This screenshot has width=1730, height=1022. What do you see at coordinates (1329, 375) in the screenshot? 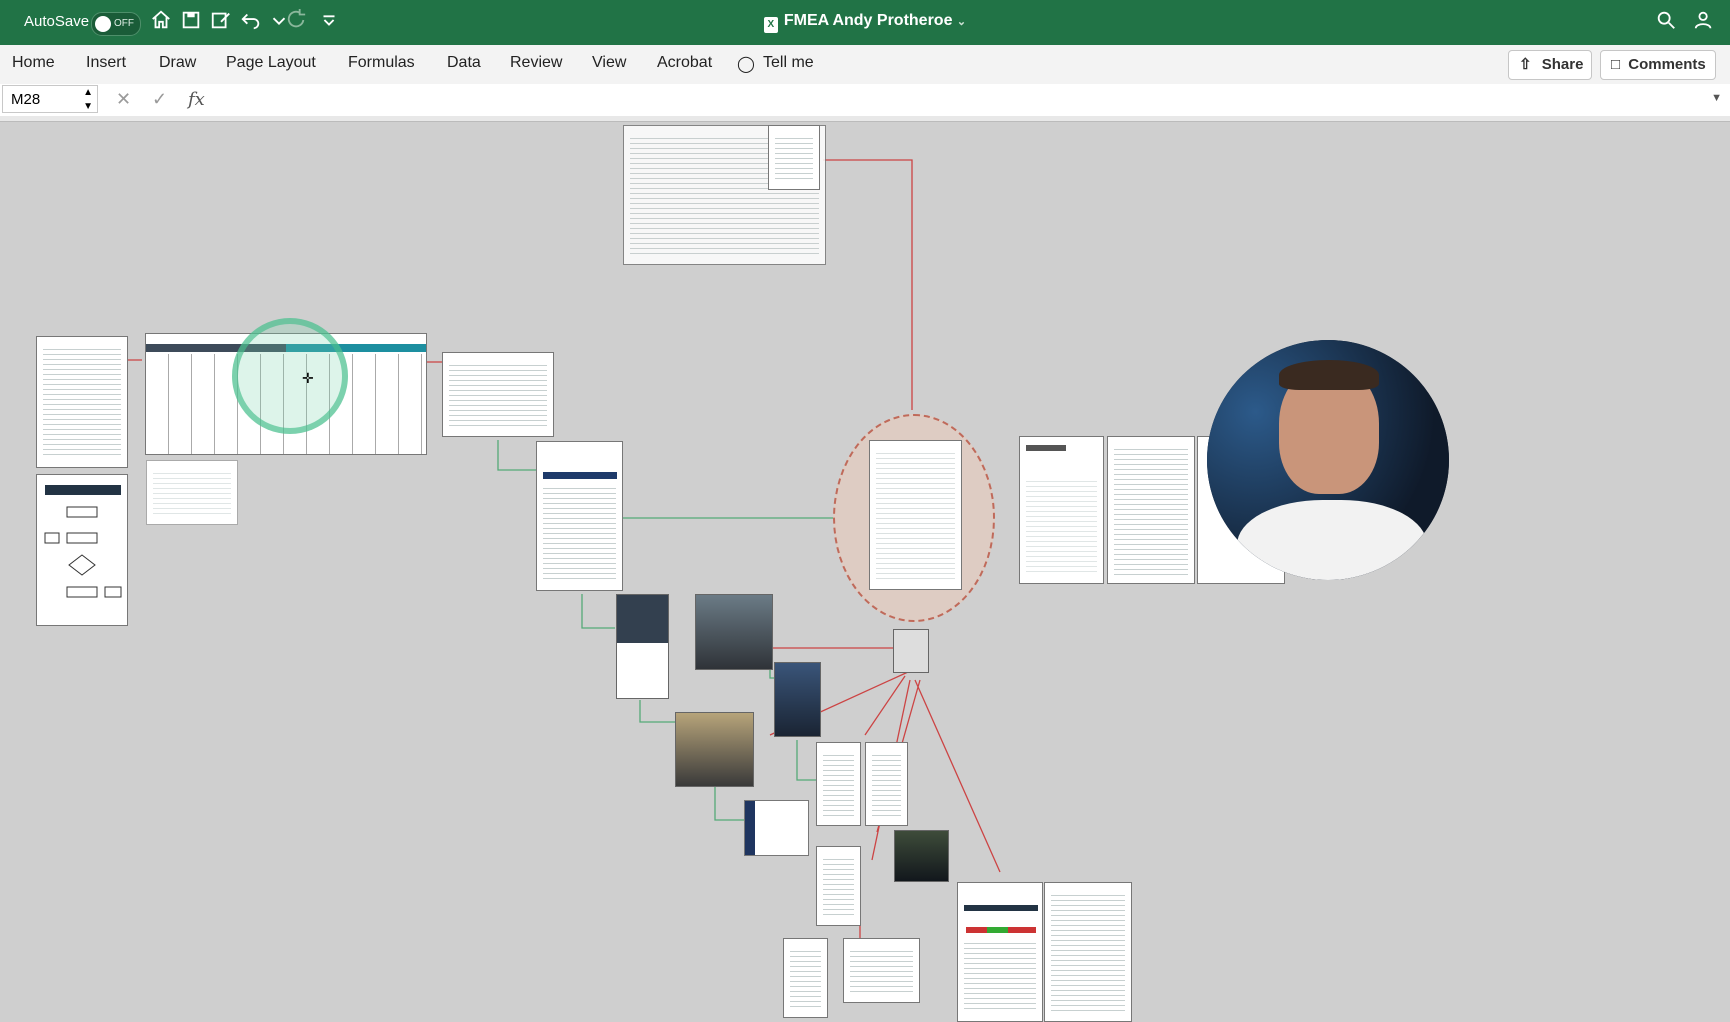
I see `presenter-hair` at bounding box center [1329, 375].